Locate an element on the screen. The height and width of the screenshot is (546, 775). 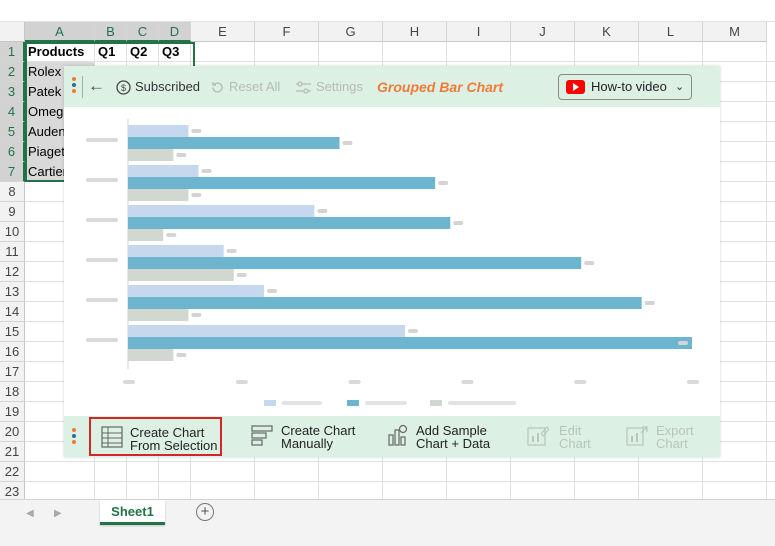
cell-c1: Q2 is located at coordinates (143, 52).